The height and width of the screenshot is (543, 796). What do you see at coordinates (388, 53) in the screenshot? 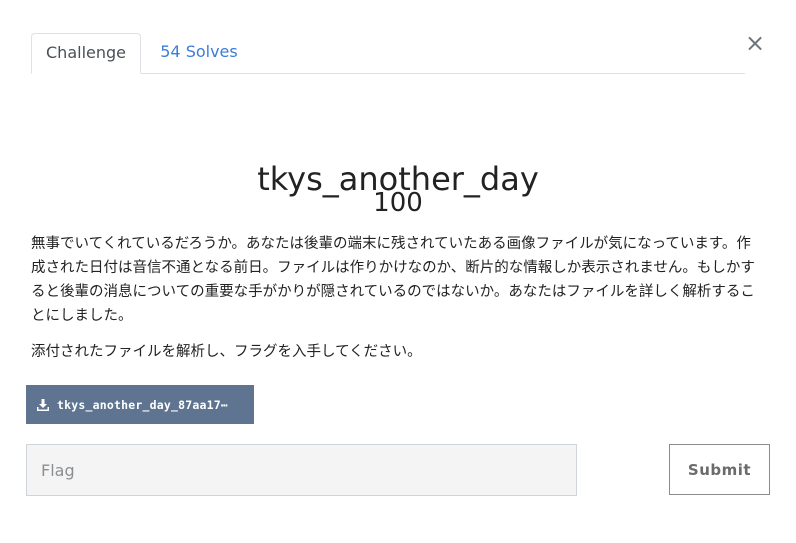
I see `challenge-tabs: Challenge 54 Solves` at bounding box center [388, 53].